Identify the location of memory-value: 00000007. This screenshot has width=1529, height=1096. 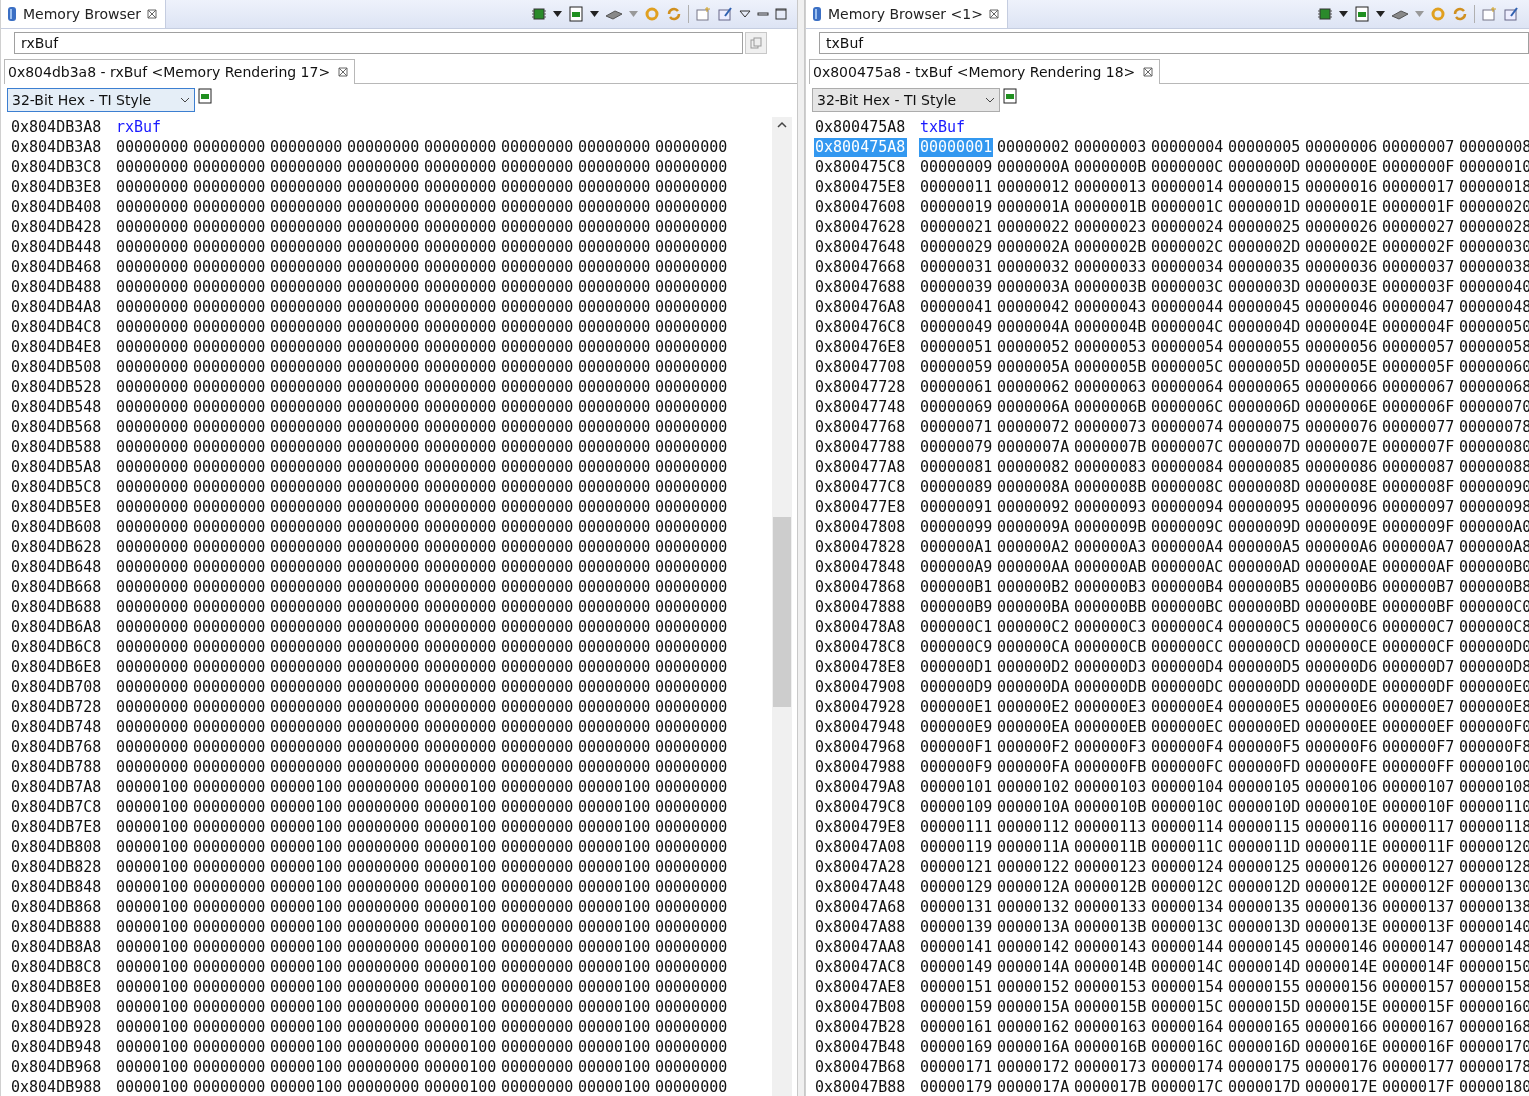
(1418, 147).